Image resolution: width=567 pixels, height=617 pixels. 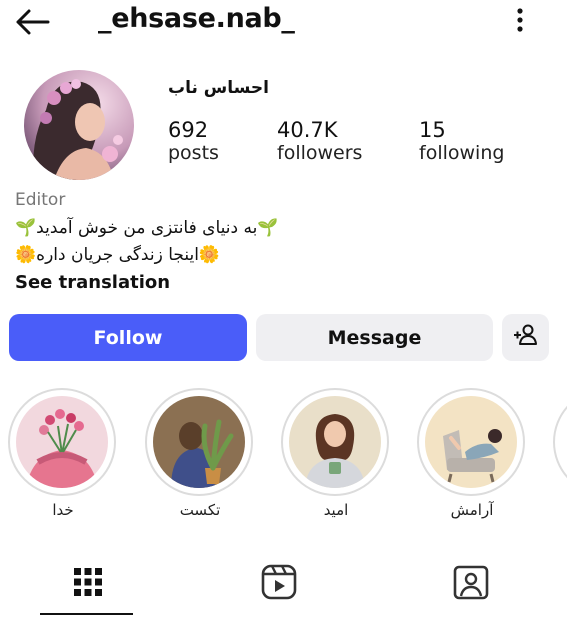 I want to click on profile-category: Editor, so click(x=40, y=200).